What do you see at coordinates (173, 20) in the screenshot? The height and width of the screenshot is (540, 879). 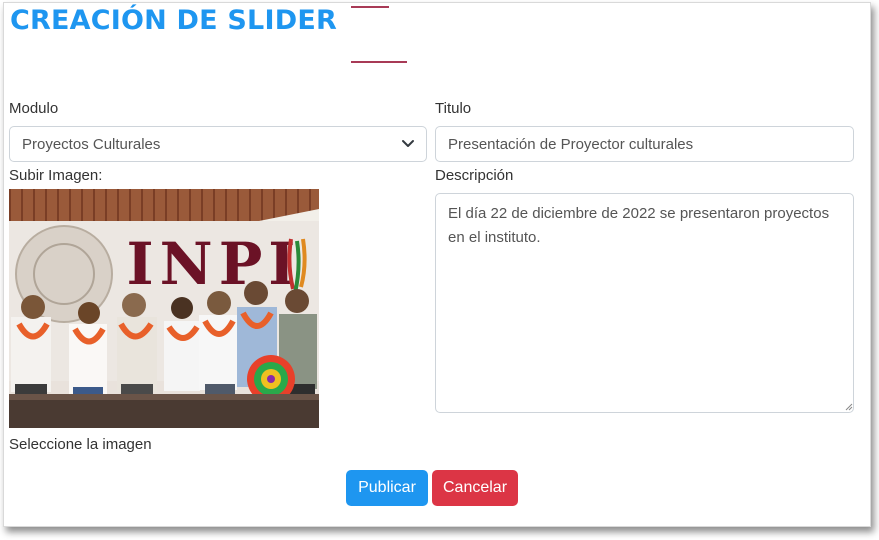 I see `page-title: CREACIÓN DE SLIDER` at bounding box center [173, 20].